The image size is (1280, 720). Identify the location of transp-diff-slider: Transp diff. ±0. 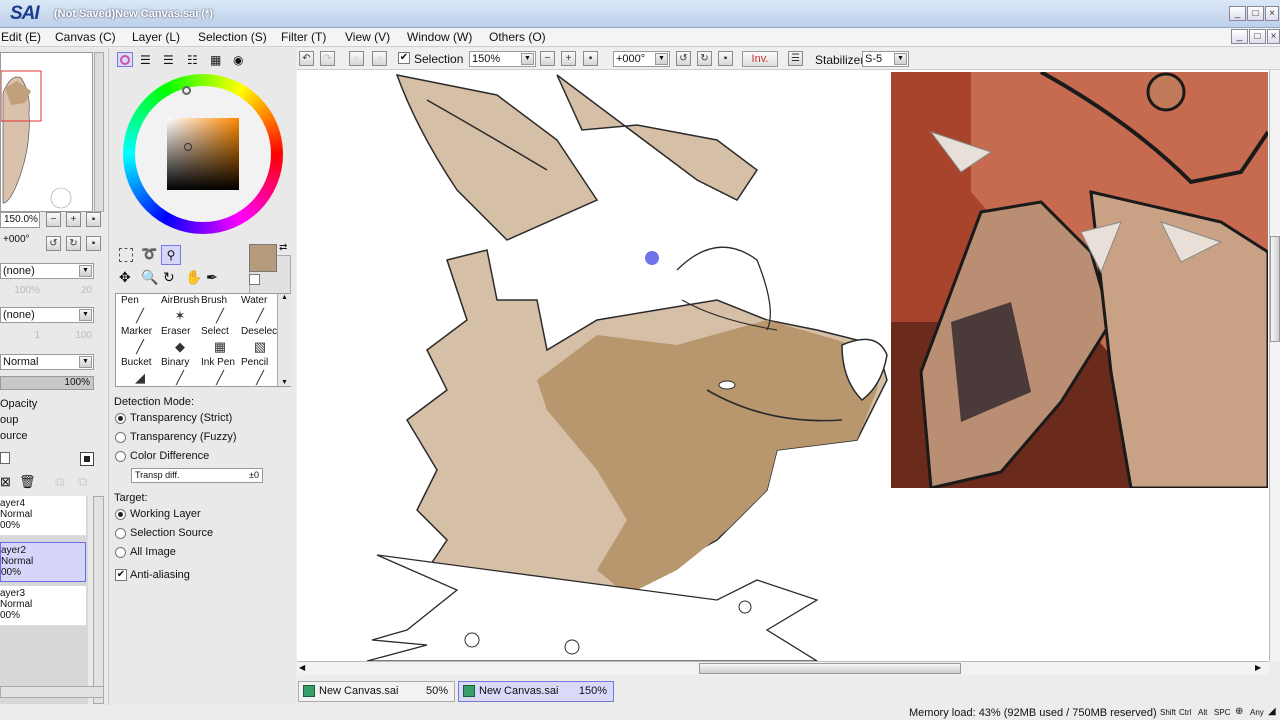
(197, 475).